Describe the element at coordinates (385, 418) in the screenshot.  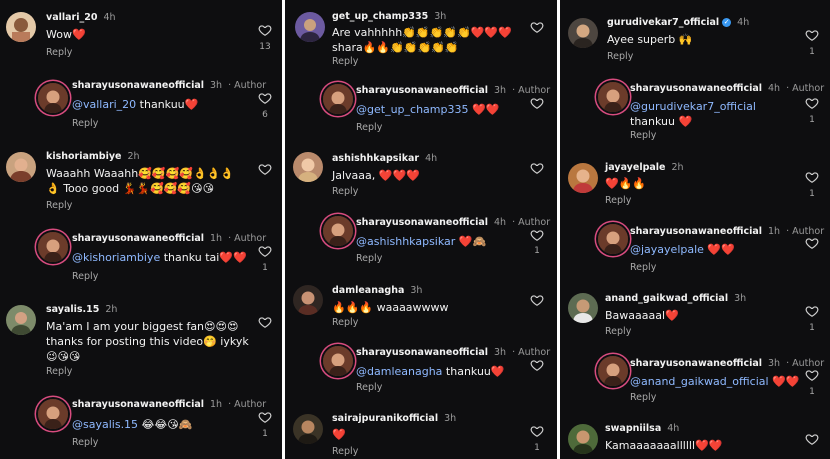
I see `username: sairajpuranikofficial` at that location.